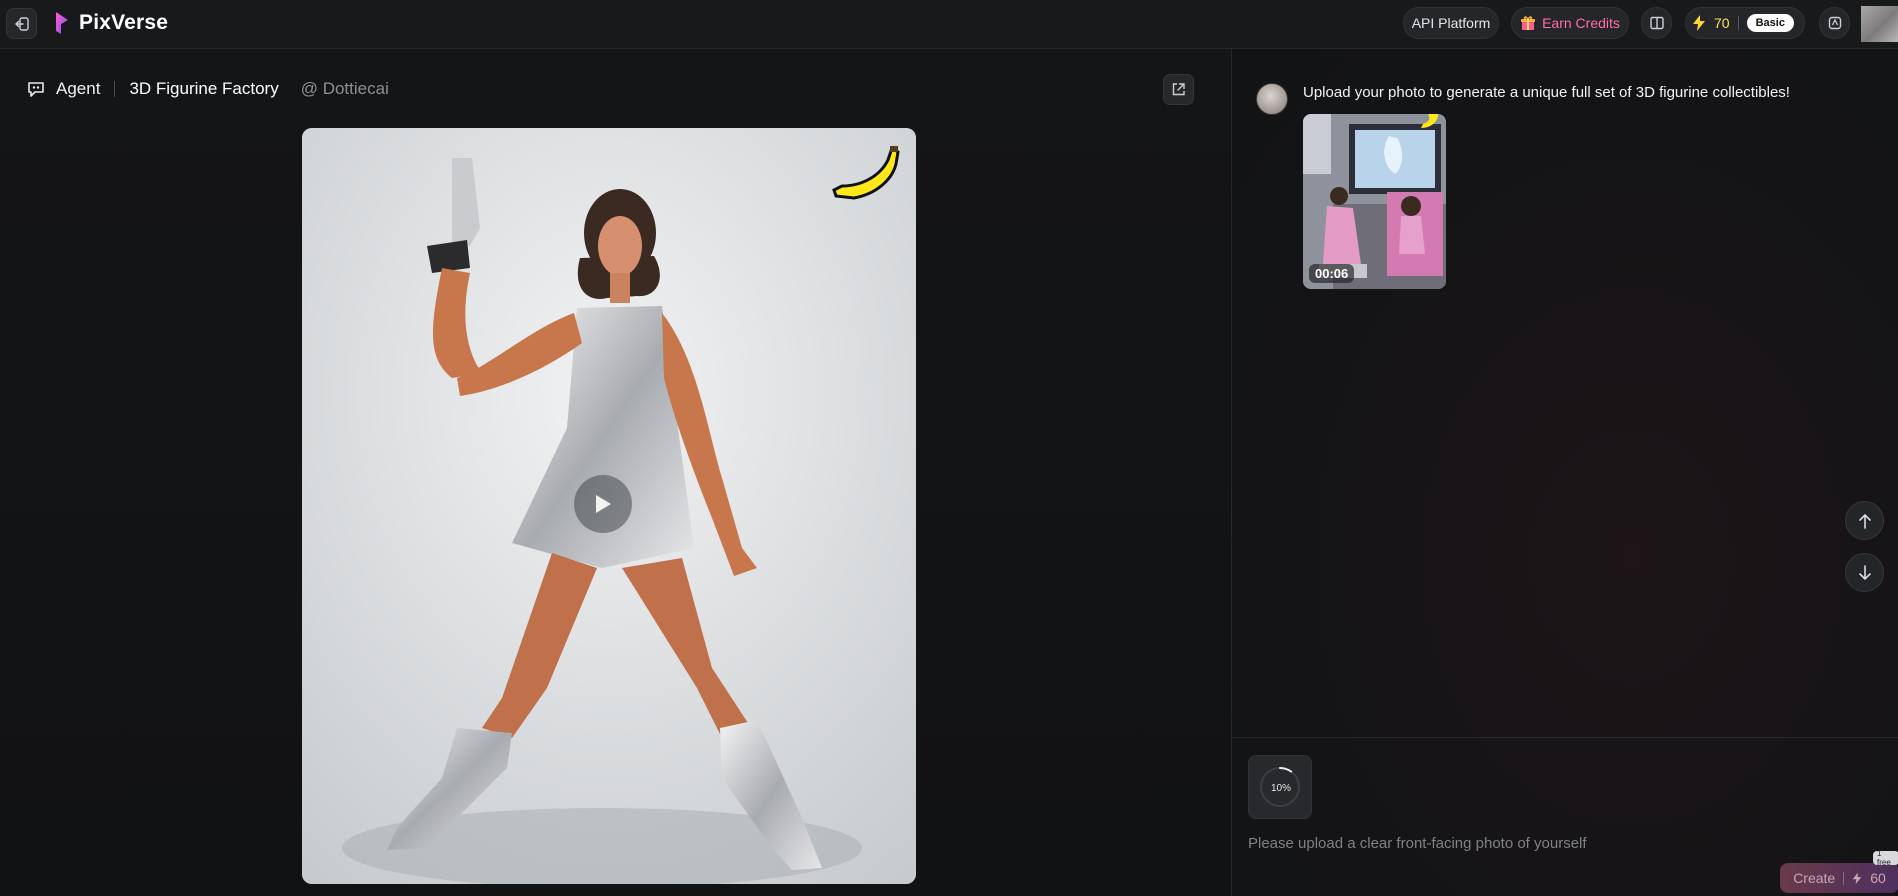 The width and height of the screenshot is (1898, 896). Describe the element at coordinates (1745, 23) in the screenshot. I see `credits-pill: 70 Basic` at that location.